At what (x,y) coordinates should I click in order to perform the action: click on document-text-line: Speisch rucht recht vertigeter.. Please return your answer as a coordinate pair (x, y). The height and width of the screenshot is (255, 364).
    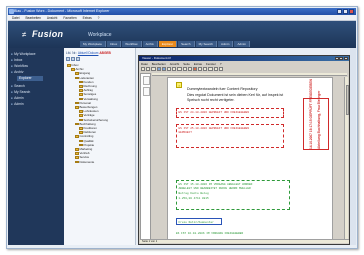
    Looking at the image, I should click on (211, 100).